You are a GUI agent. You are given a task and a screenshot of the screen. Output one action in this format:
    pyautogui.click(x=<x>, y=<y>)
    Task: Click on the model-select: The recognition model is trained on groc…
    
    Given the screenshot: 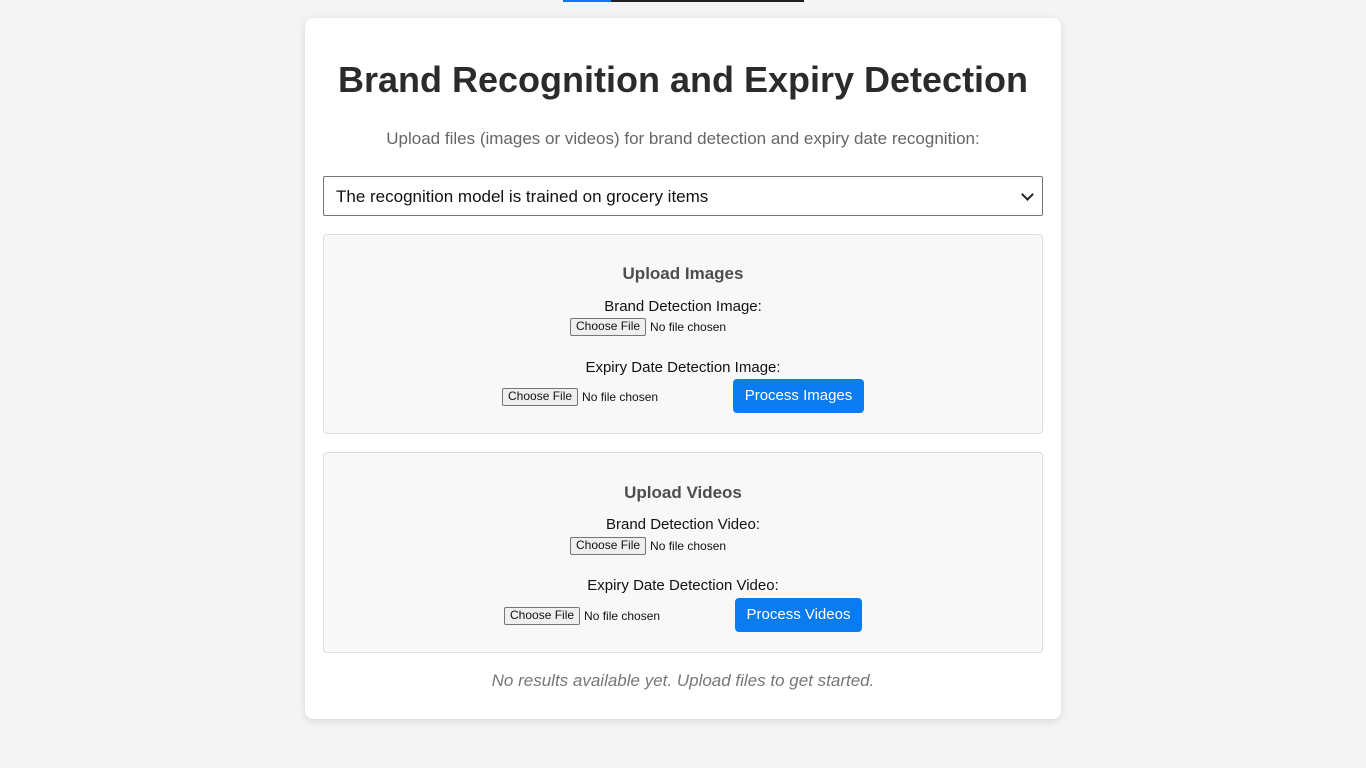 What is the action you would take?
    pyautogui.click(x=683, y=196)
    